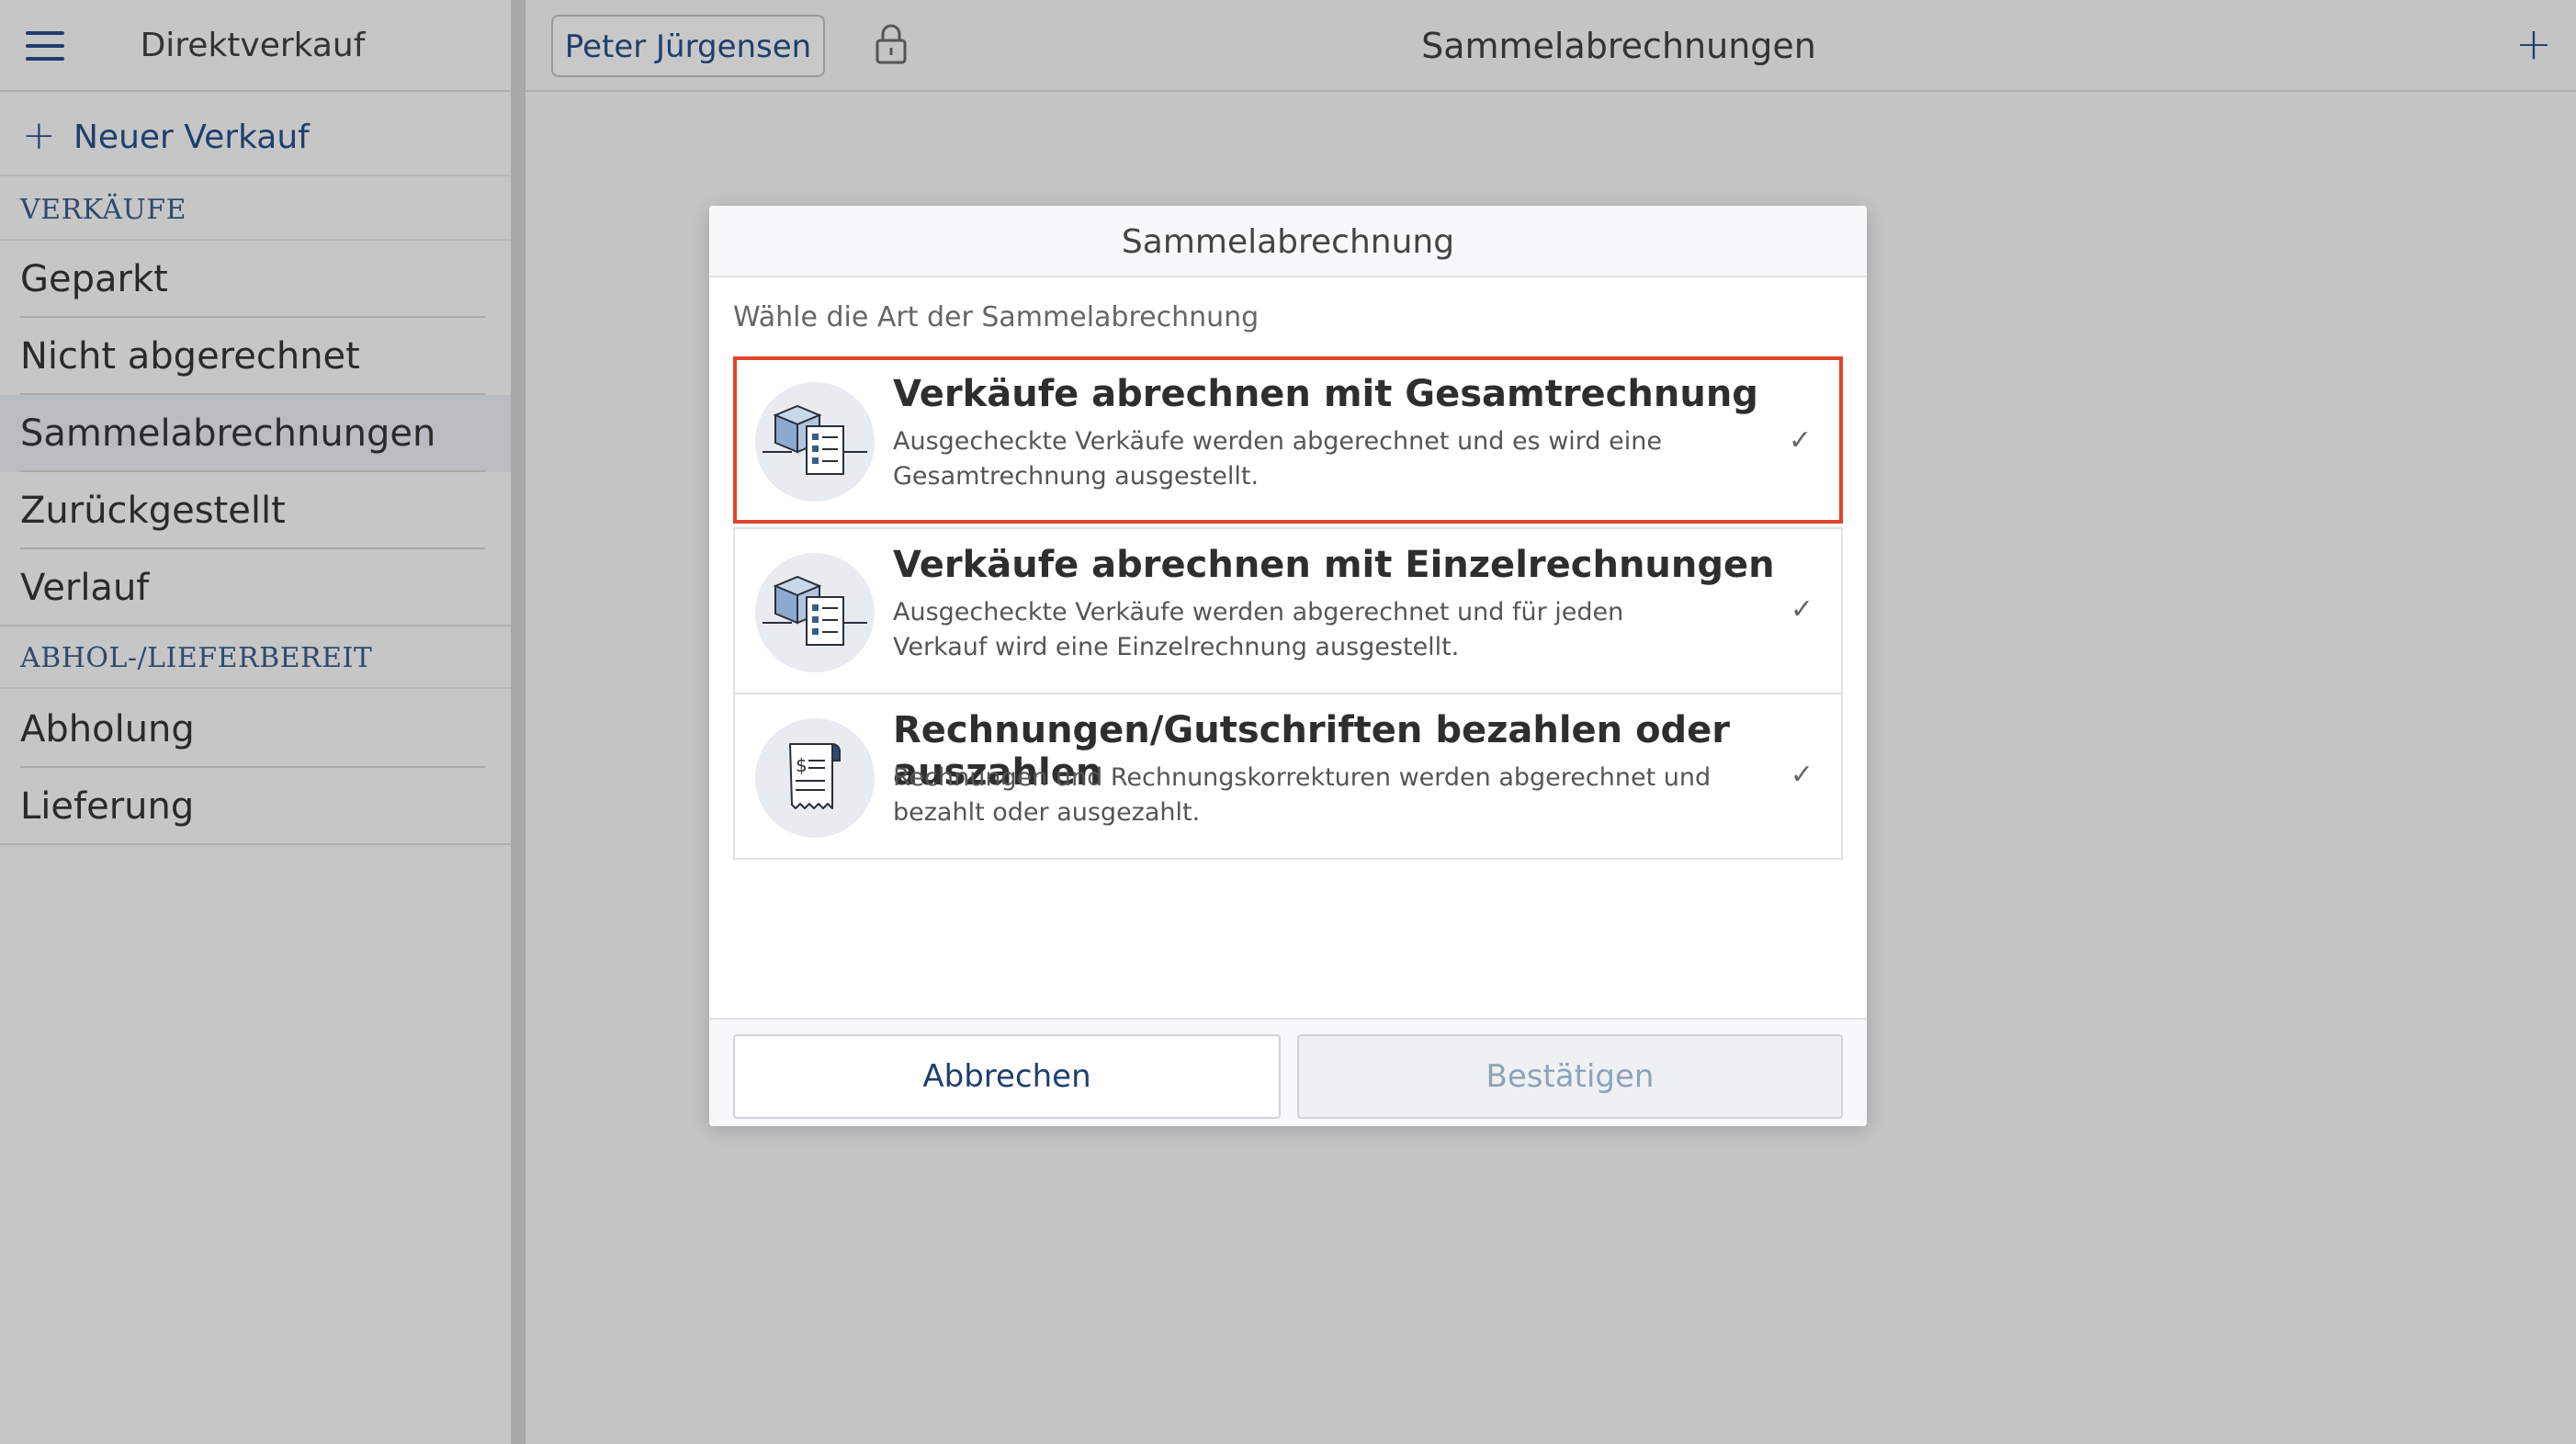  What do you see at coordinates (255, 209) in the screenshot?
I see `section-header-verkaeufe: VERKÄUFE` at bounding box center [255, 209].